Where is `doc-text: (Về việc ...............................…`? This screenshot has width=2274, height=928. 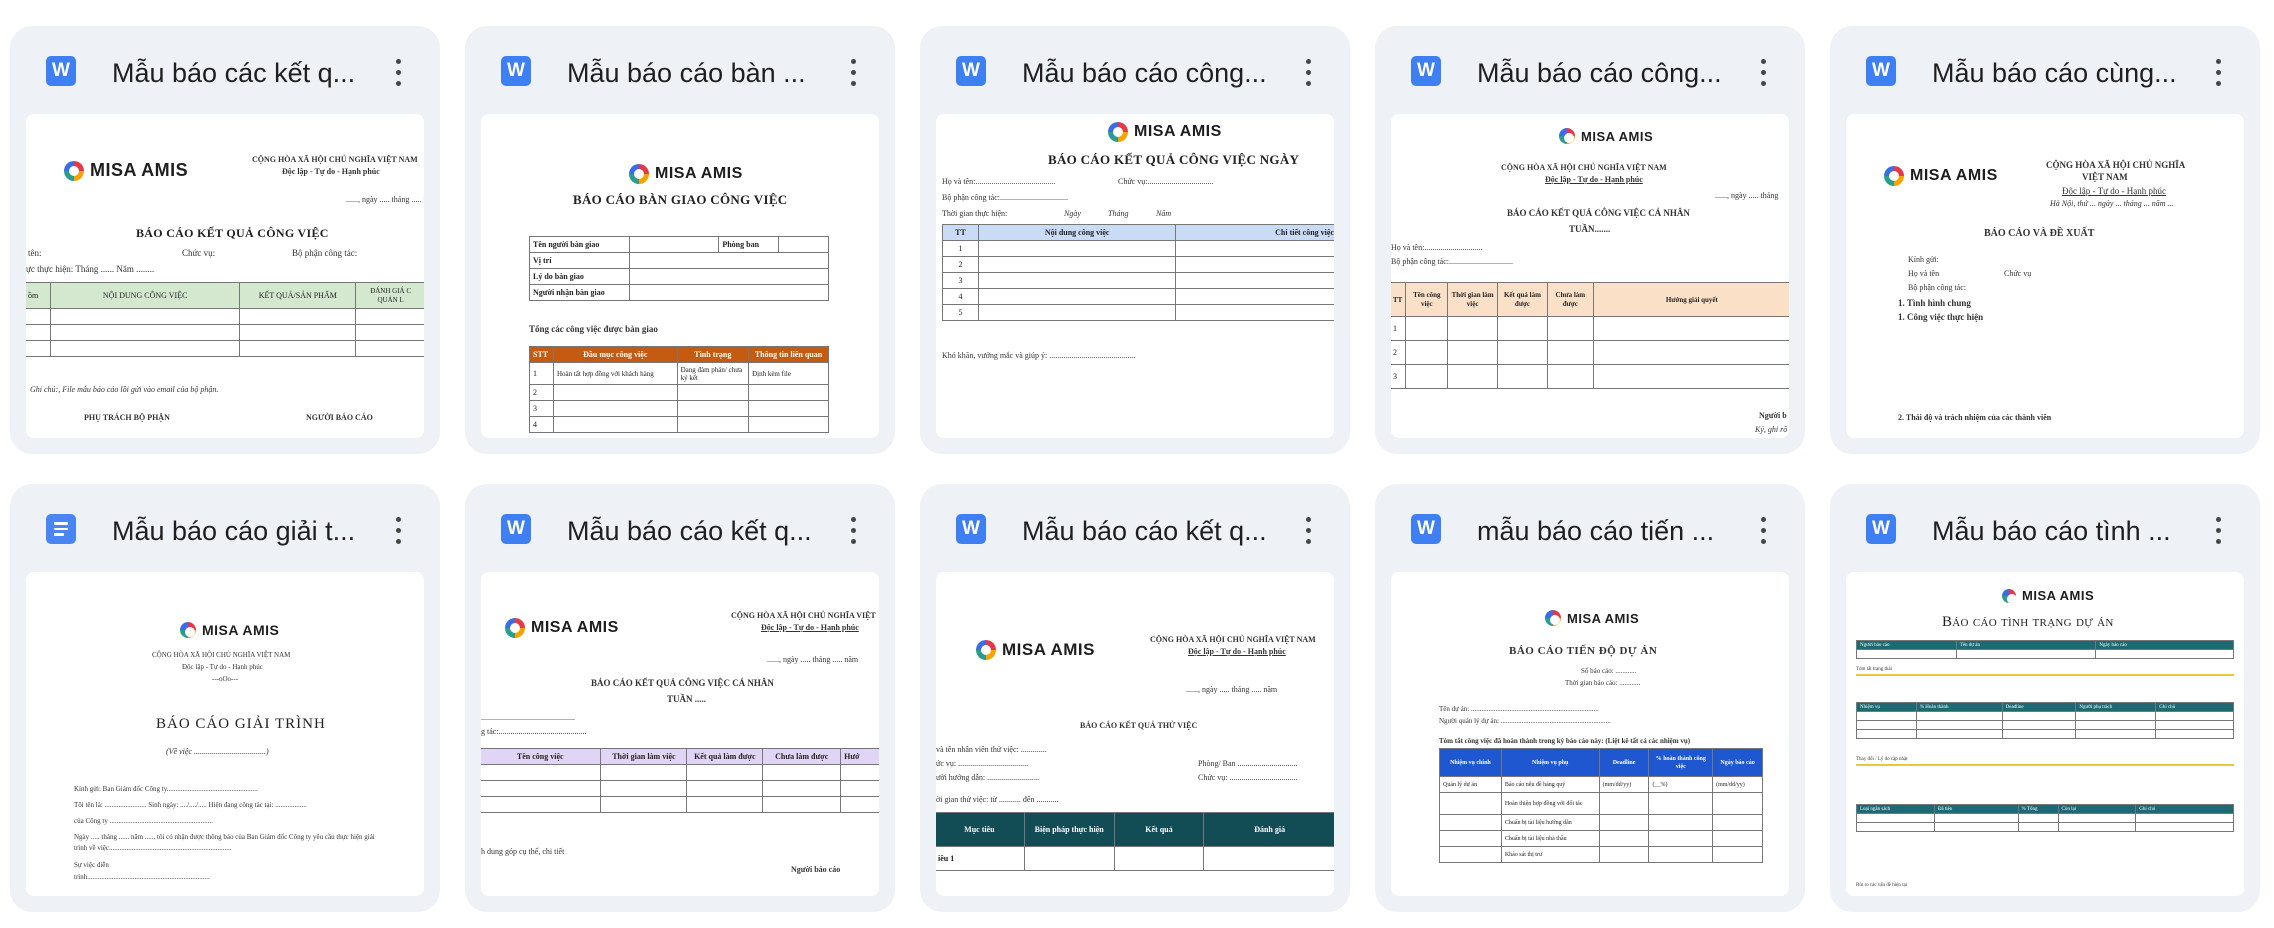 doc-text: (Về việc ...............................… is located at coordinates (217, 751).